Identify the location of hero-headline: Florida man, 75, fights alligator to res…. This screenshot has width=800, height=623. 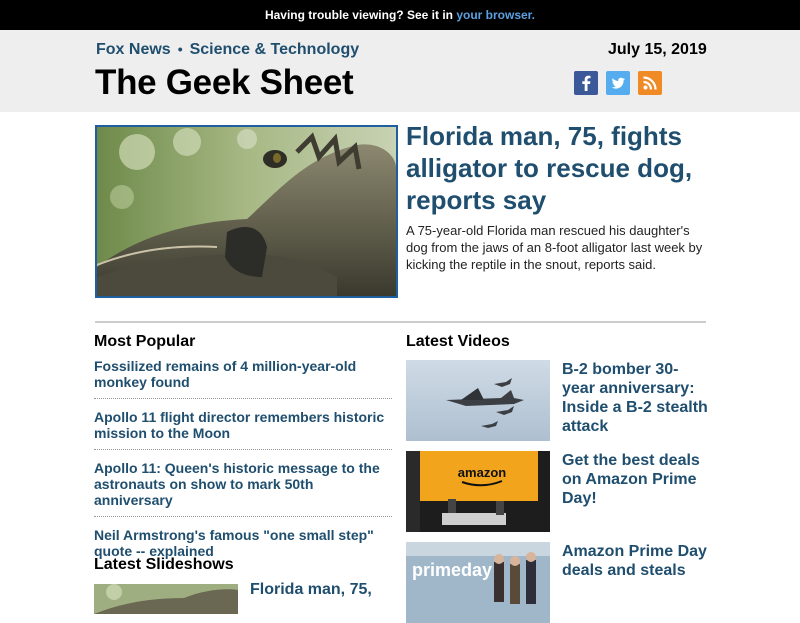
(561, 168).